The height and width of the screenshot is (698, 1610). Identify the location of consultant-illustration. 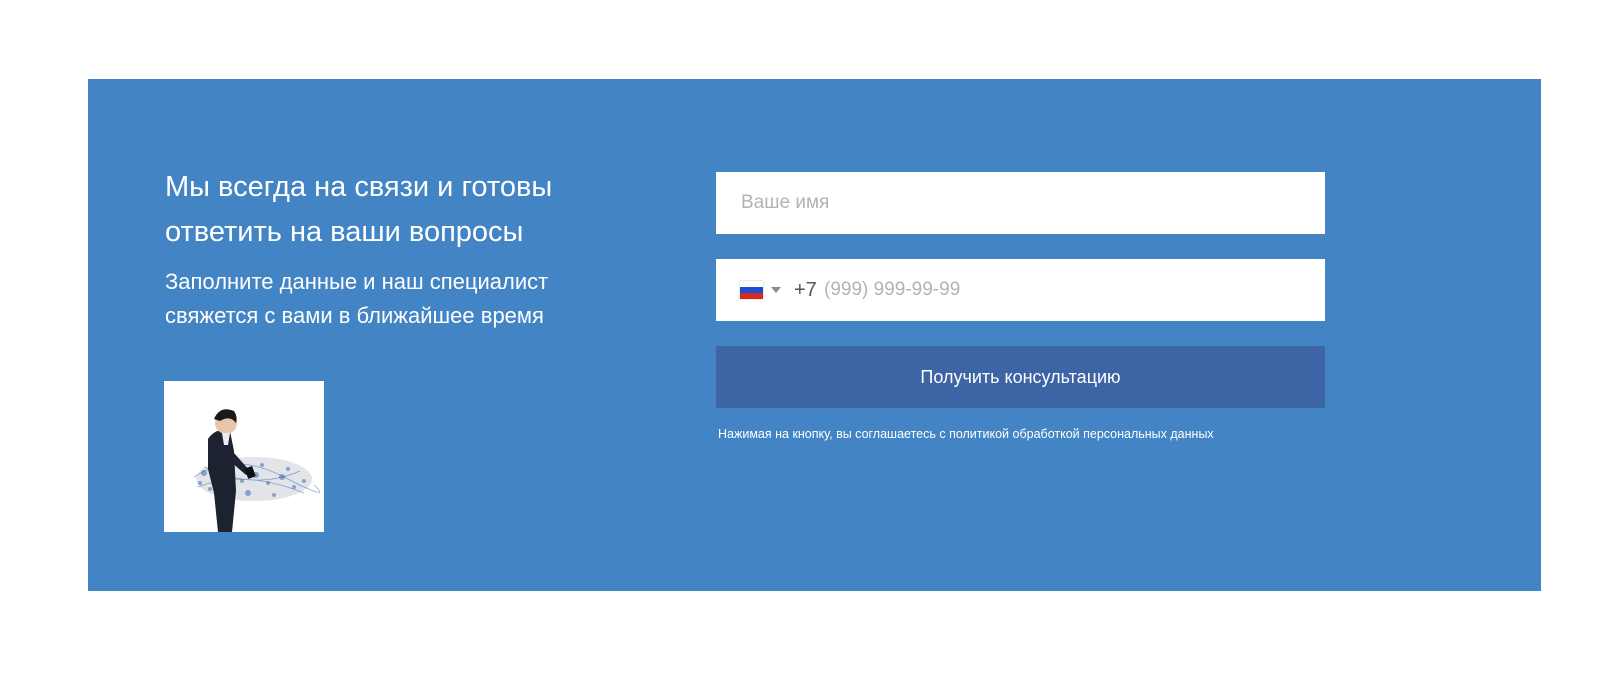
(244, 456).